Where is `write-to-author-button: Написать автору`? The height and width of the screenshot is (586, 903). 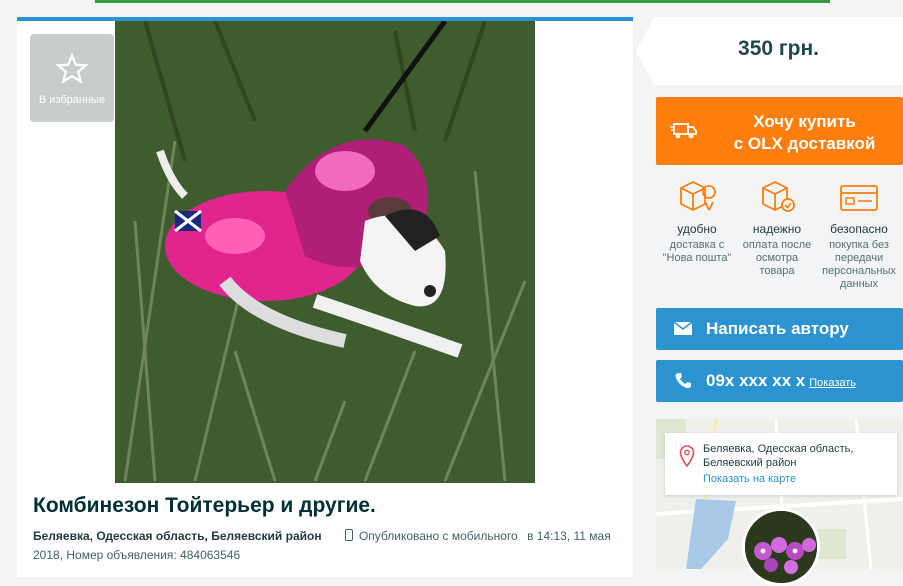
write-to-author-button: Написать автору is located at coordinates (779, 329).